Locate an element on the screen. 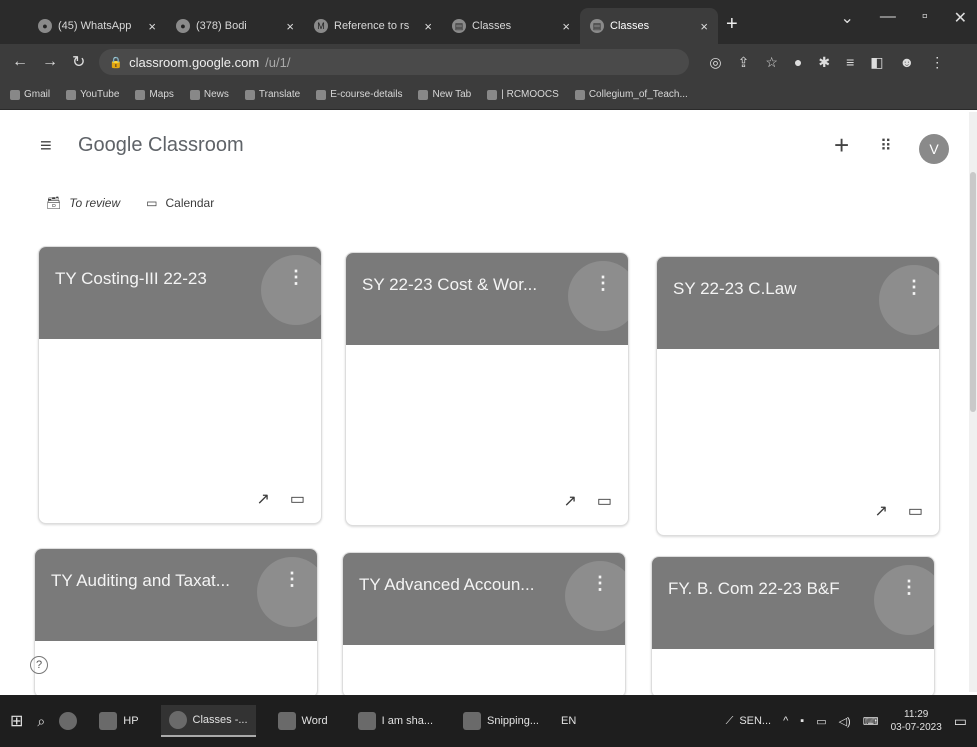 Image resolution: width=977 pixels, height=747 pixels. minimize-icon: — is located at coordinates (888, 18).